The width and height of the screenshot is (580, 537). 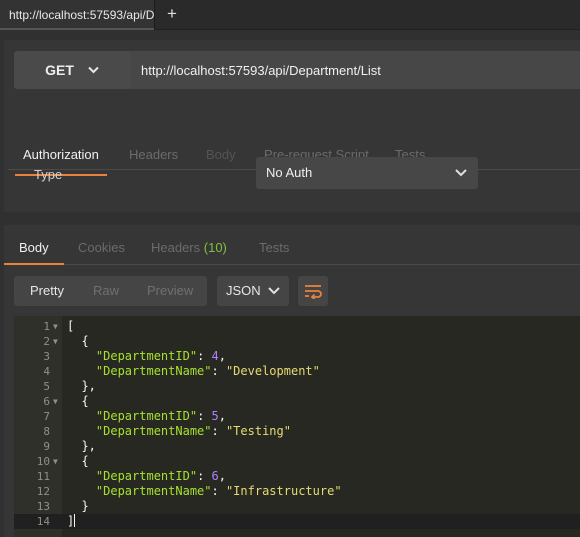 I want to click on auth-type-value: No Auth, so click(x=289, y=172).